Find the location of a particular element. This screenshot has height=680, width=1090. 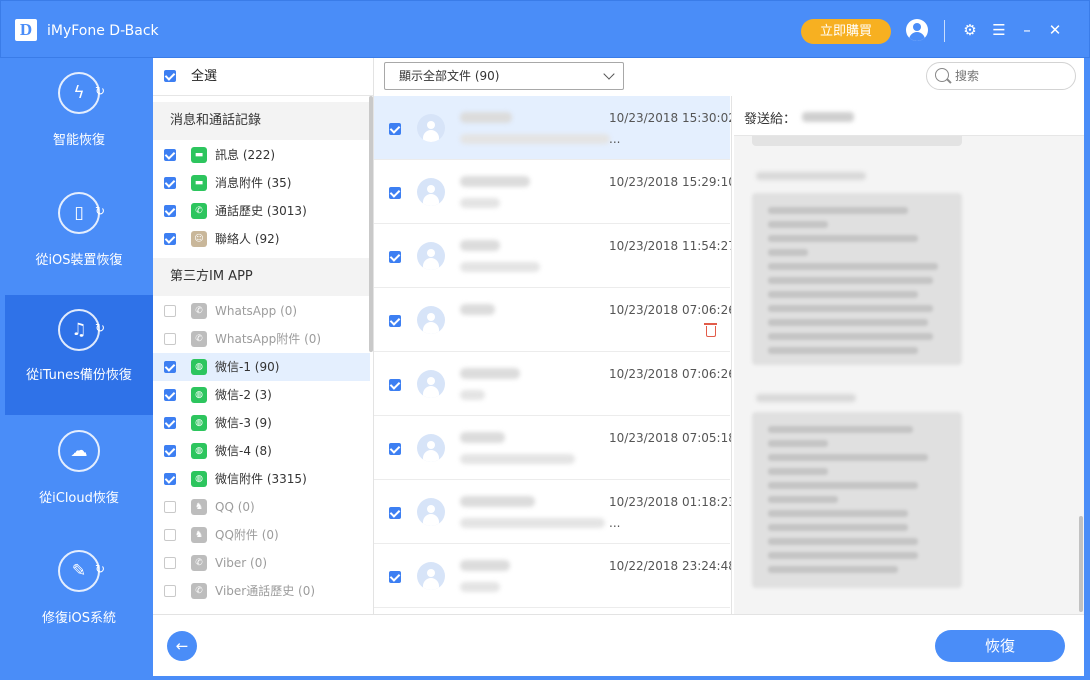

conversation-date: 10/23/2018 07:06:26 is located at coordinates (670, 374).